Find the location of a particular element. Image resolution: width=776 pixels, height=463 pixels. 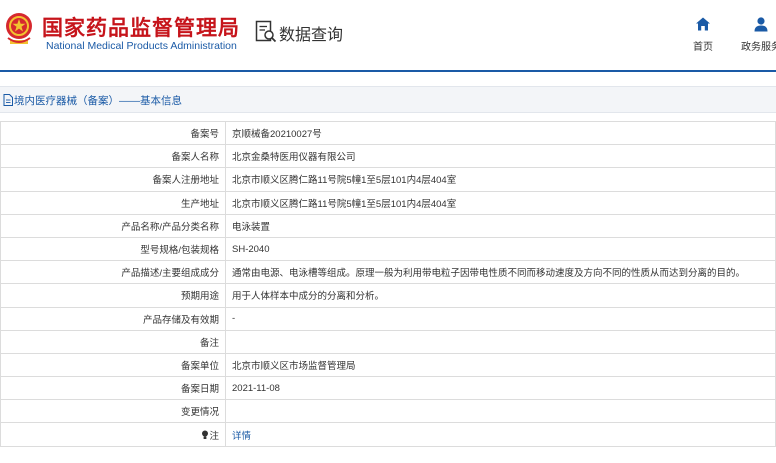

row-label: 产品名称/产品分类名称 is located at coordinates (113, 225).